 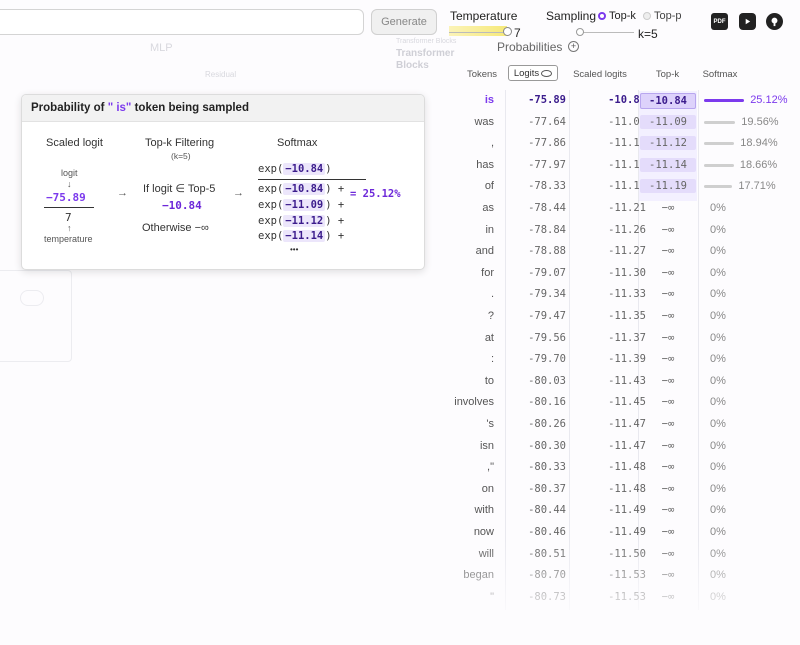 What do you see at coordinates (484, 121) in the screenshot?
I see `token-cell: was` at bounding box center [484, 121].